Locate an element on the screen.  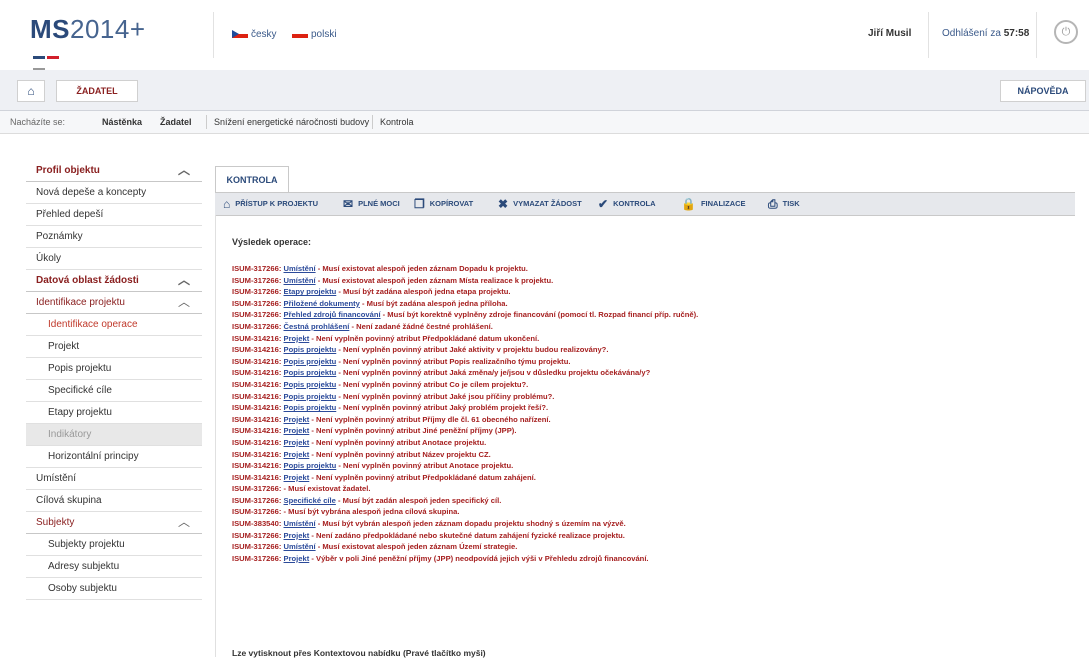
sidebar-item: Poznámky is located at coordinates (114, 237).